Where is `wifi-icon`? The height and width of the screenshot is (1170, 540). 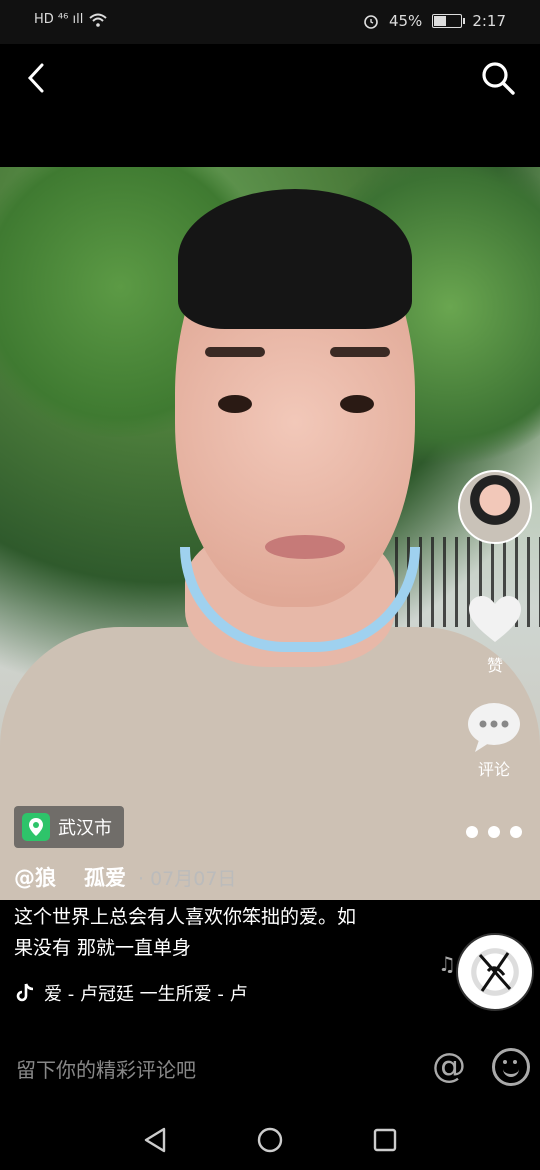 wifi-icon is located at coordinates (98, 20).